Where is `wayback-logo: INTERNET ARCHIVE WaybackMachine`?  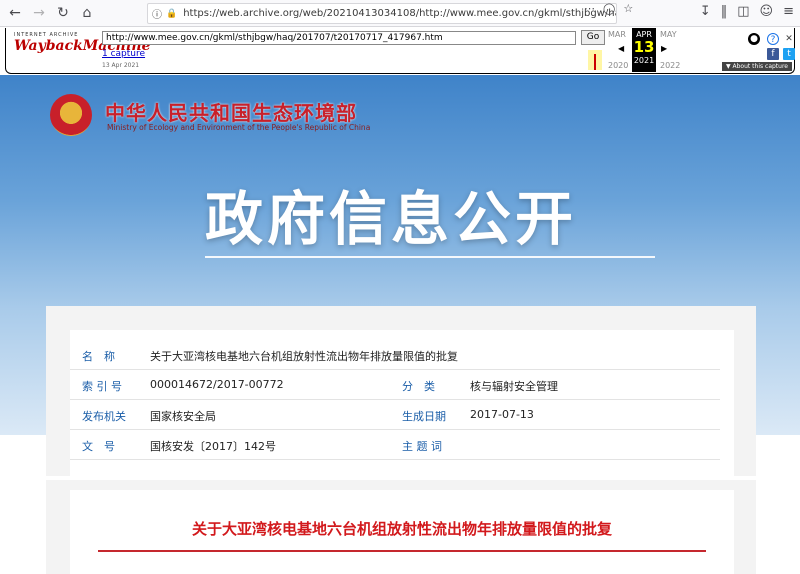
wayback-logo: INTERNET ARCHIVE WaybackMachine is located at coordinates (82, 46).